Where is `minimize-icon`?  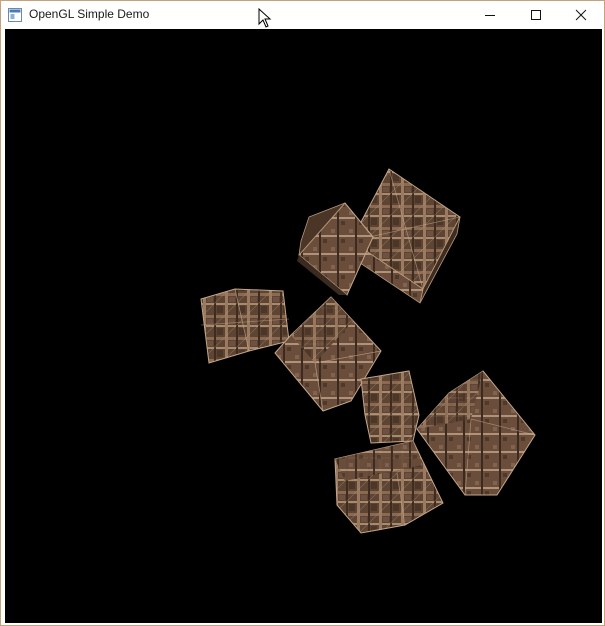
minimize-icon is located at coordinates (490, 15).